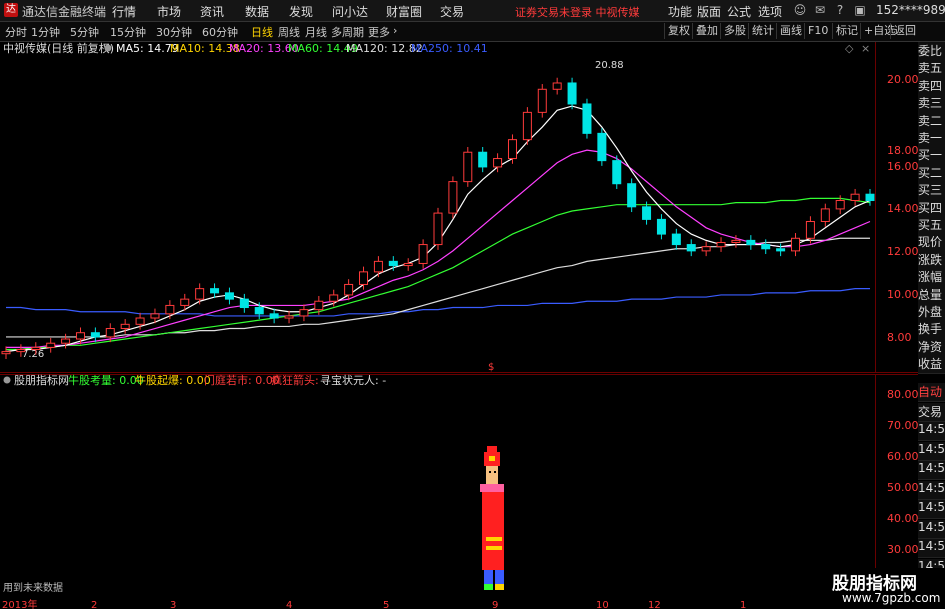 Image resolution: width=945 pixels, height=609 pixels. What do you see at coordinates (931, 208) in the screenshot?
I see `sidebar-quote-9: 买四` at bounding box center [931, 208].